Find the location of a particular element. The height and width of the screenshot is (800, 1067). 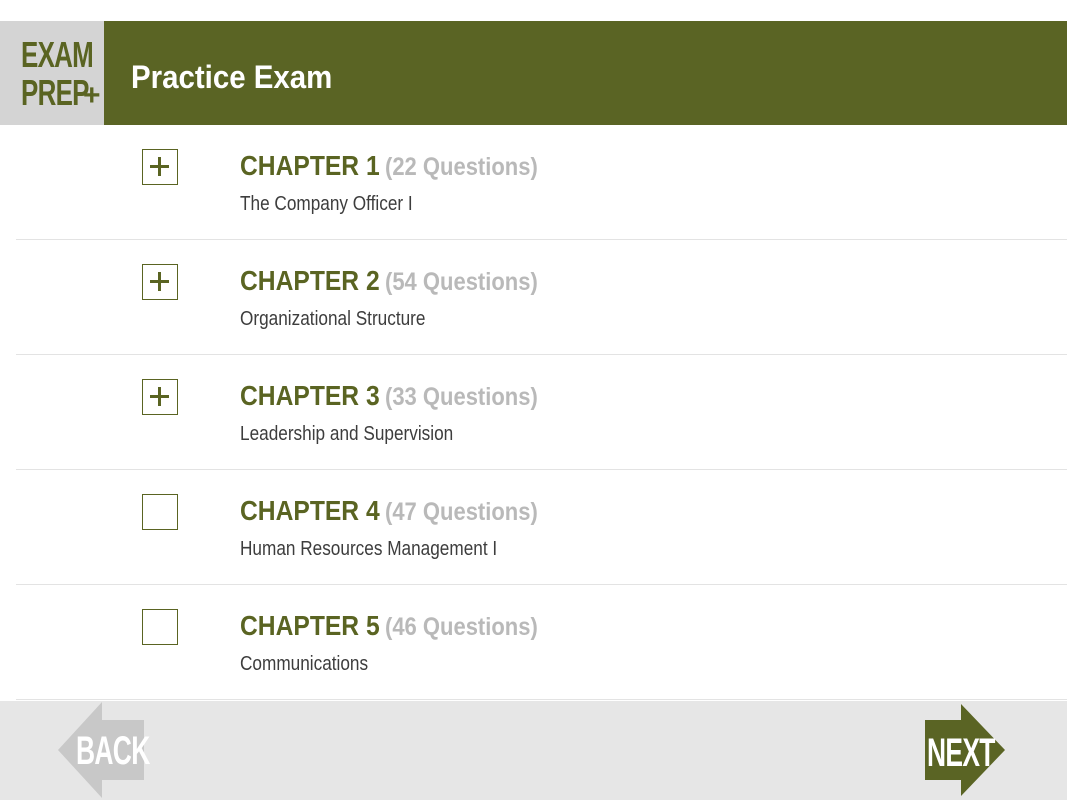

next-button: NEXT is located at coordinates (965, 750).